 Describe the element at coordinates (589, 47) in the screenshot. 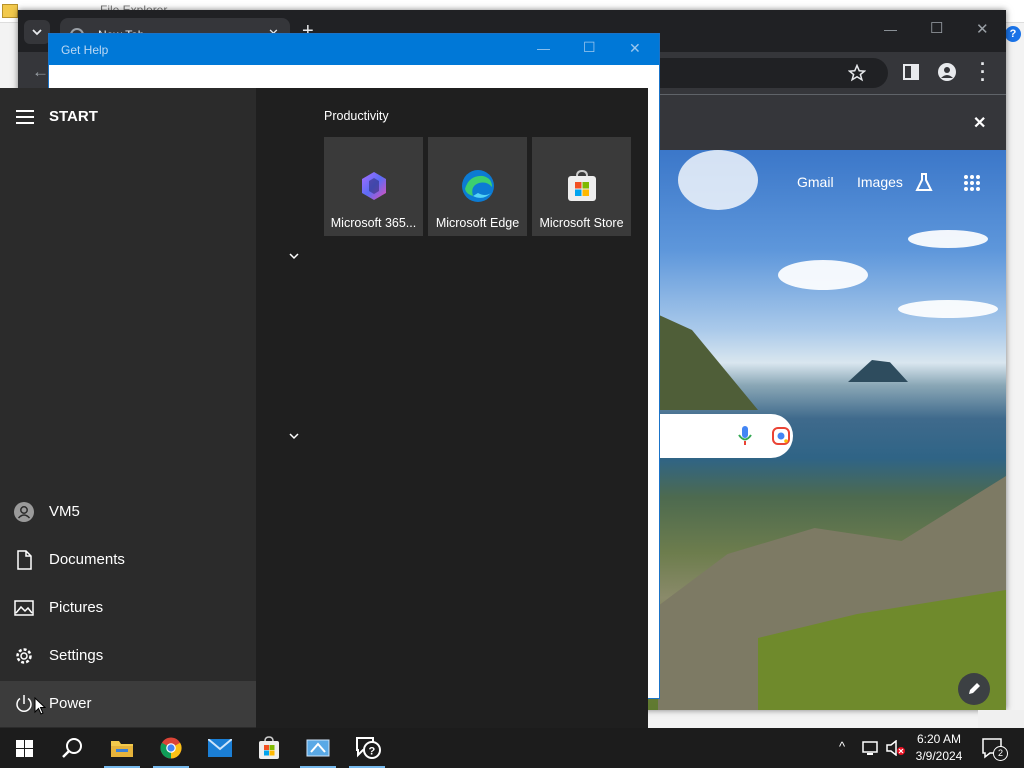

I see `get-help-maximize-button: ☐` at that location.